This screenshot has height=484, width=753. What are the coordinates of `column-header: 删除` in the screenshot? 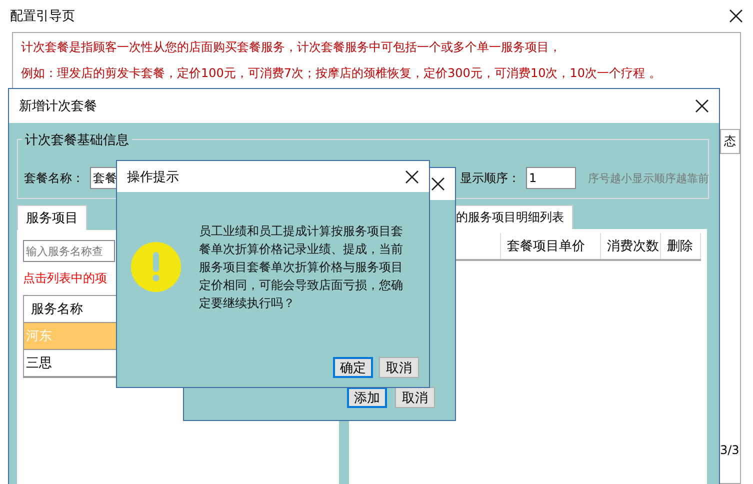 It's located at (681, 246).